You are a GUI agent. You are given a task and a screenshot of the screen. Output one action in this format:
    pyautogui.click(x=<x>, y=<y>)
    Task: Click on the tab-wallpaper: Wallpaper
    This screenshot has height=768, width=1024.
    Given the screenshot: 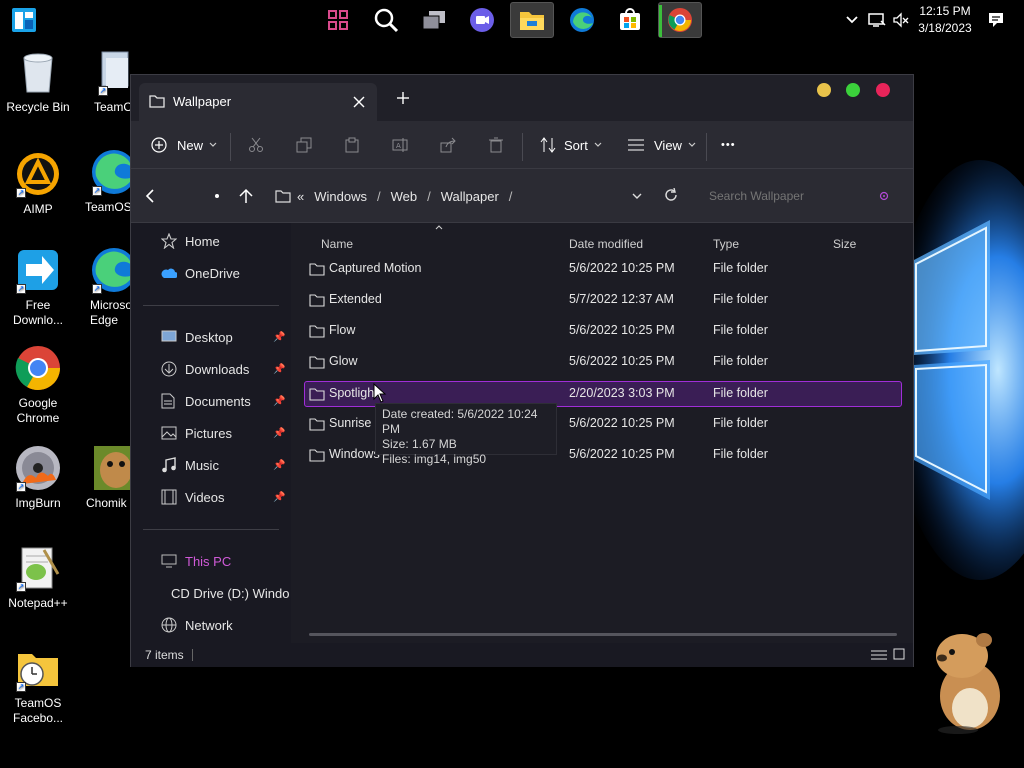 What is the action you would take?
    pyautogui.click(x=258, y=102)
    